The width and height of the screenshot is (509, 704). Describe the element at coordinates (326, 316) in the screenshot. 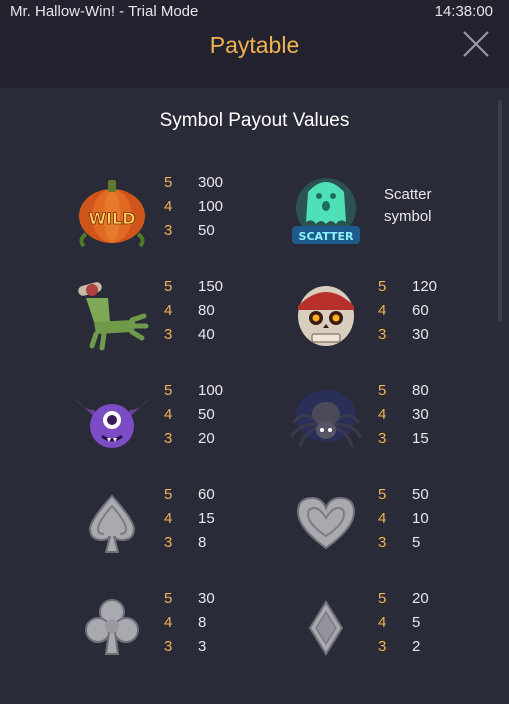

I see `pirate-skull-icon` at that location.